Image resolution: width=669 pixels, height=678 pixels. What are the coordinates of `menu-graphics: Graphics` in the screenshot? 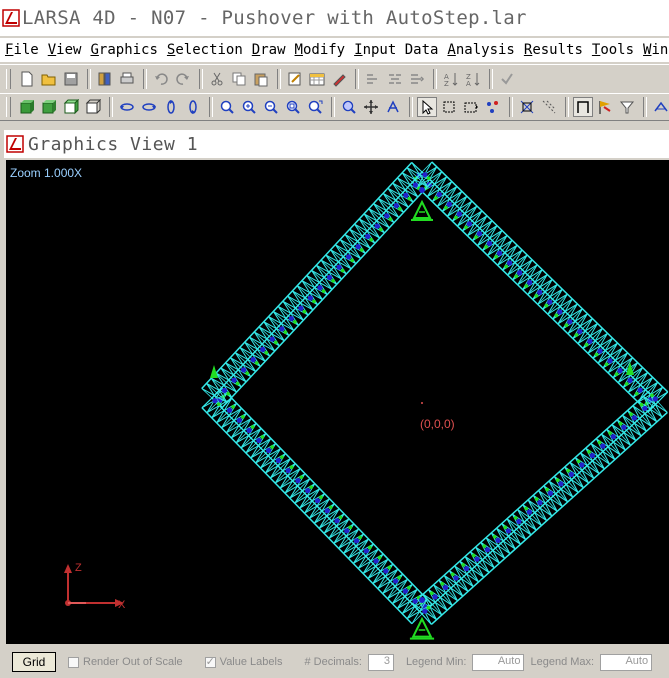 It's located at (123, 50).